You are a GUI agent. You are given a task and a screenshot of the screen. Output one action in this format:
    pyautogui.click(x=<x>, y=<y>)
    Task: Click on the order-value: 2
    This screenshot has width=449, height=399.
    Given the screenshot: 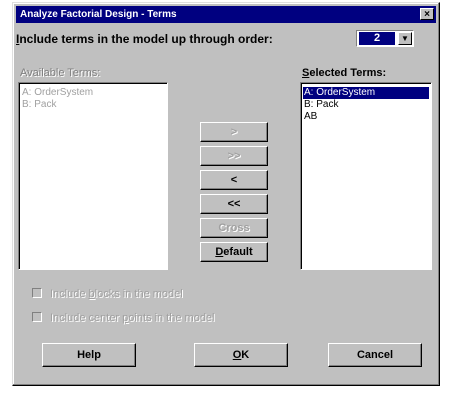 What is the action you would take?
    pyautogui.click(x=377, y=38)
    